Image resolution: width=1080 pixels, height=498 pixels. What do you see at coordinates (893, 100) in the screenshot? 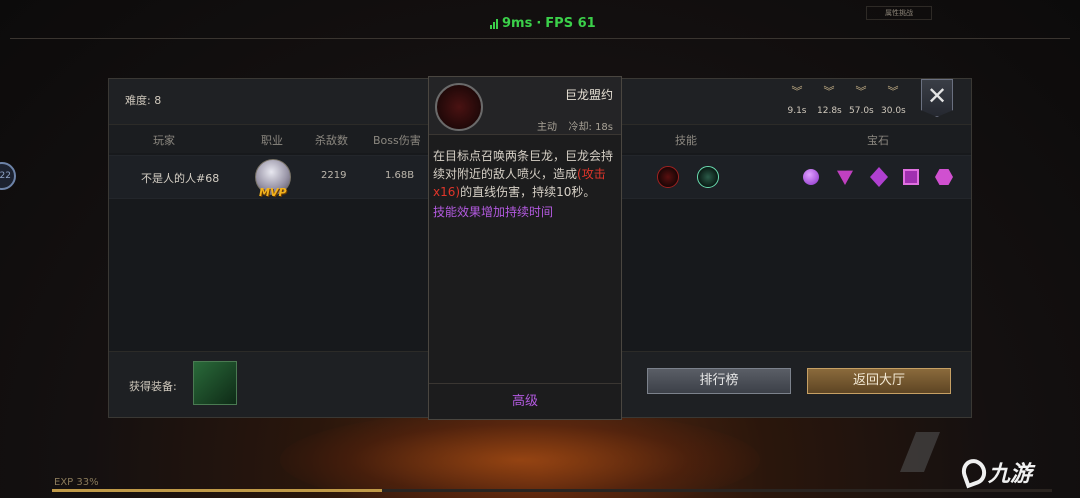
I see `buff-item: ︾ 30.0s` at bounding box center [893, 100].